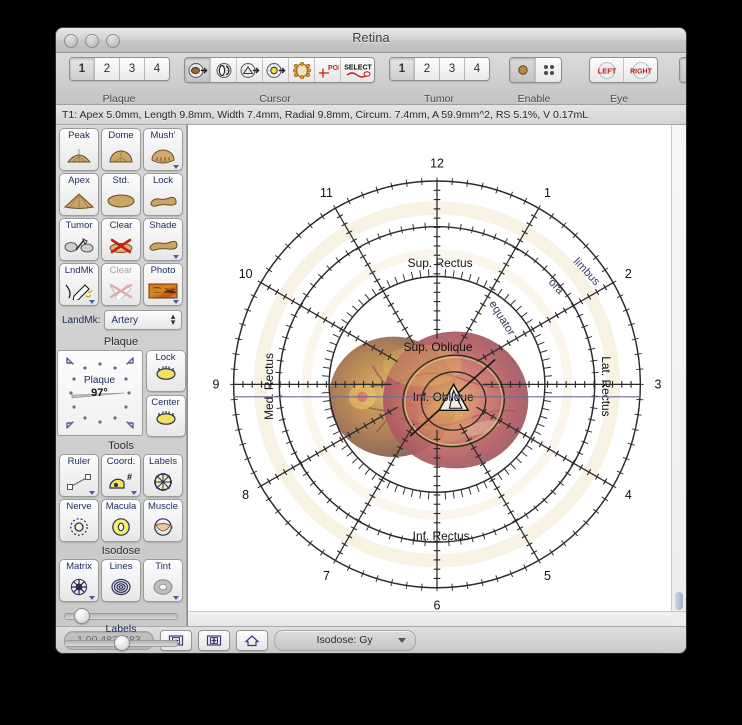 The width and height of the screenshot is (742, 725). Describe the element at coordinates (245, 495) in the screenshot. I see `clock-label-8: 8` at that location.